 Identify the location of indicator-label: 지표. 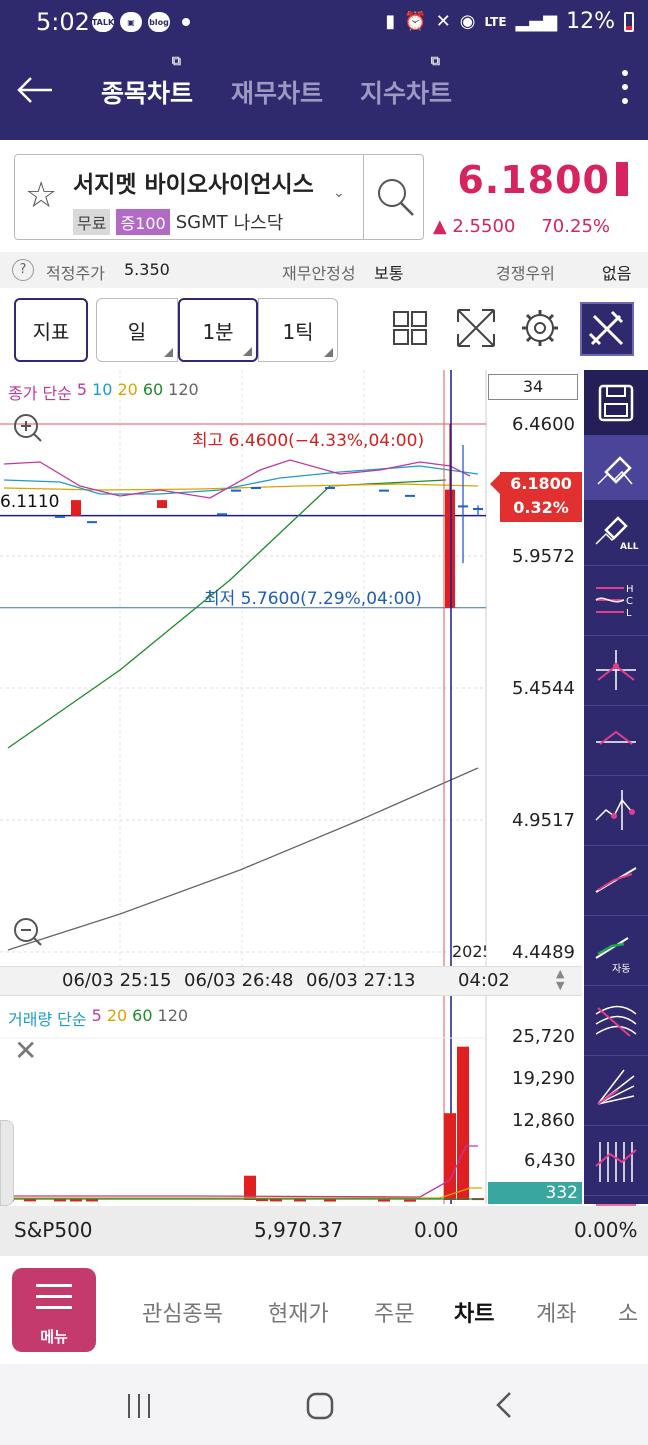
(51, 331).